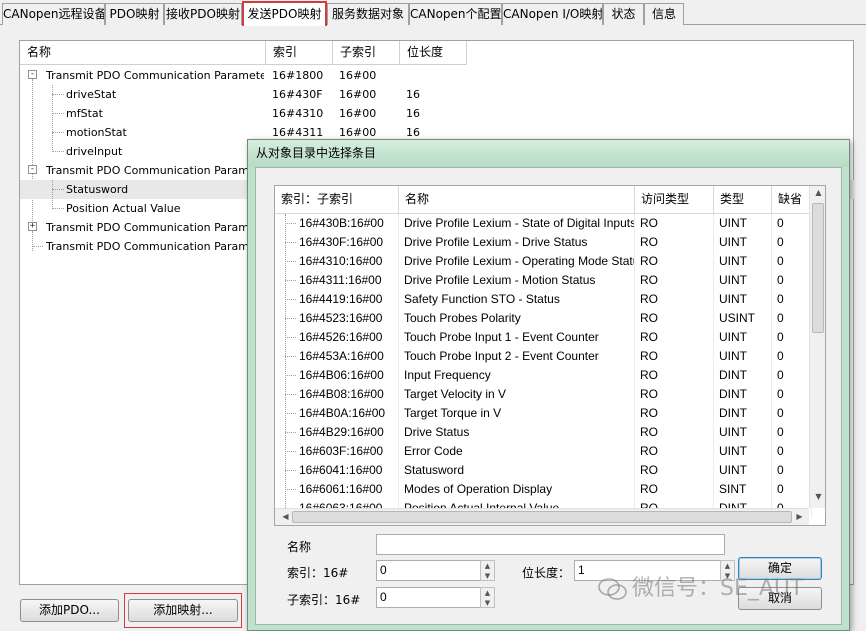  Describe the element at coordinates (517, 318) in the screenshot. I see `row-name: Touch Probes Polarity` at that location.